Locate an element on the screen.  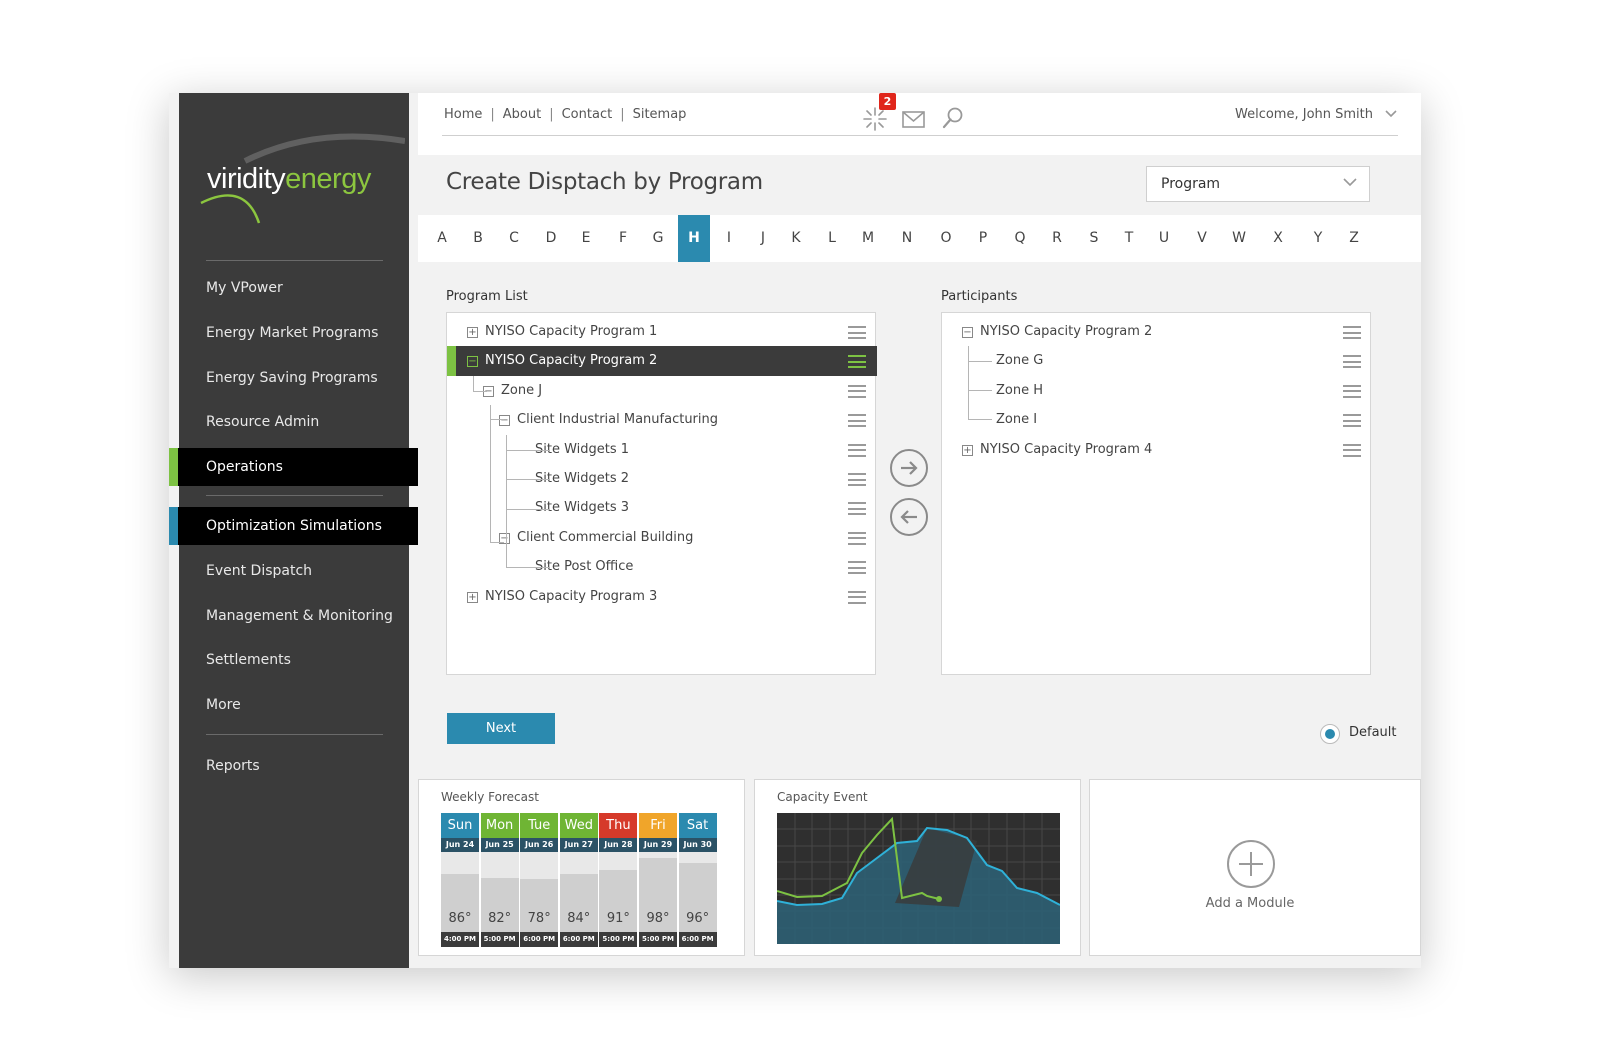
letter-z: Z is located at coordinates (1354, 238).